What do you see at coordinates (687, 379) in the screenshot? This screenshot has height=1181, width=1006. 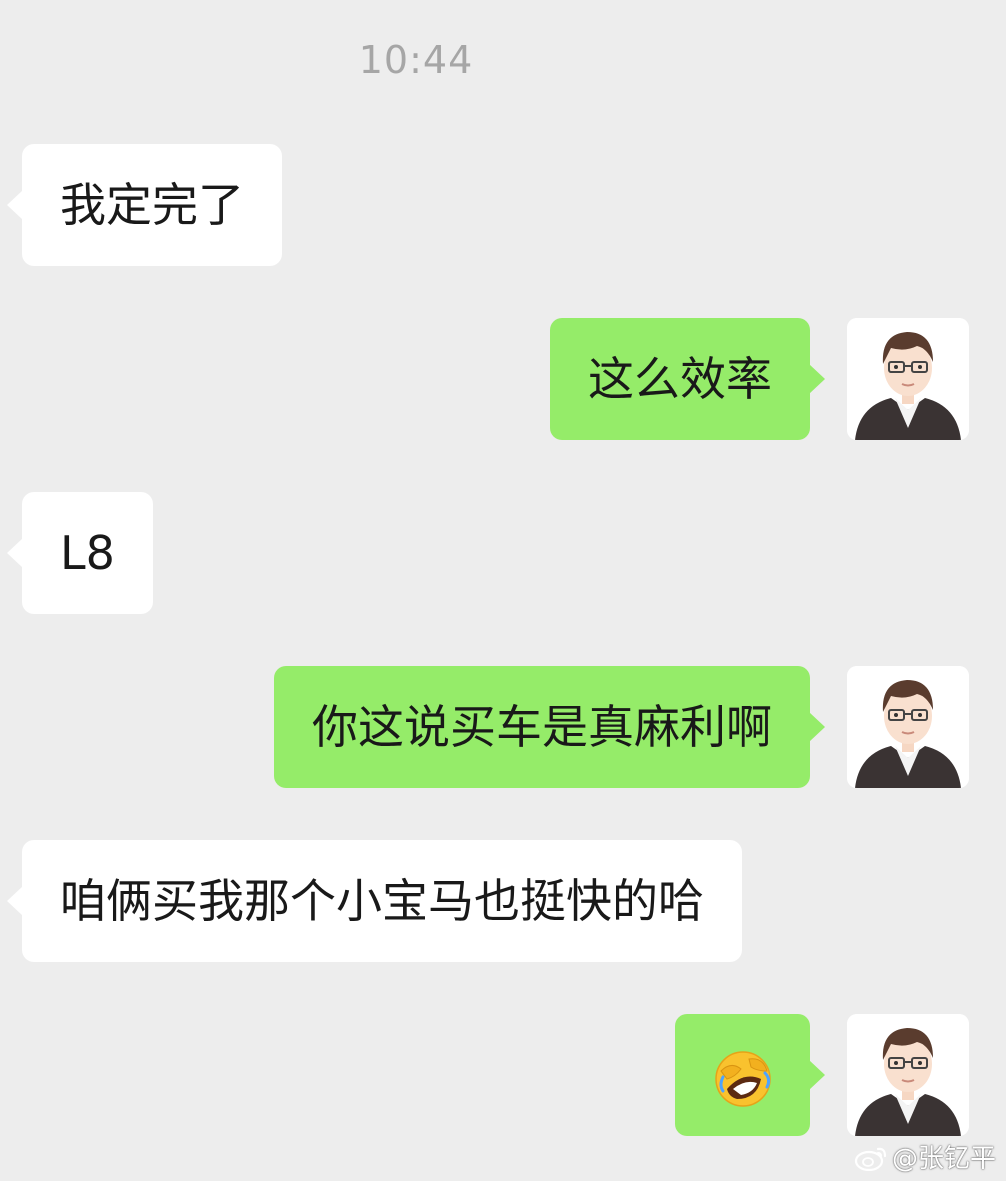 I see `message-bubble-outgoing: 这么效率` at bounding box center [687, 379].